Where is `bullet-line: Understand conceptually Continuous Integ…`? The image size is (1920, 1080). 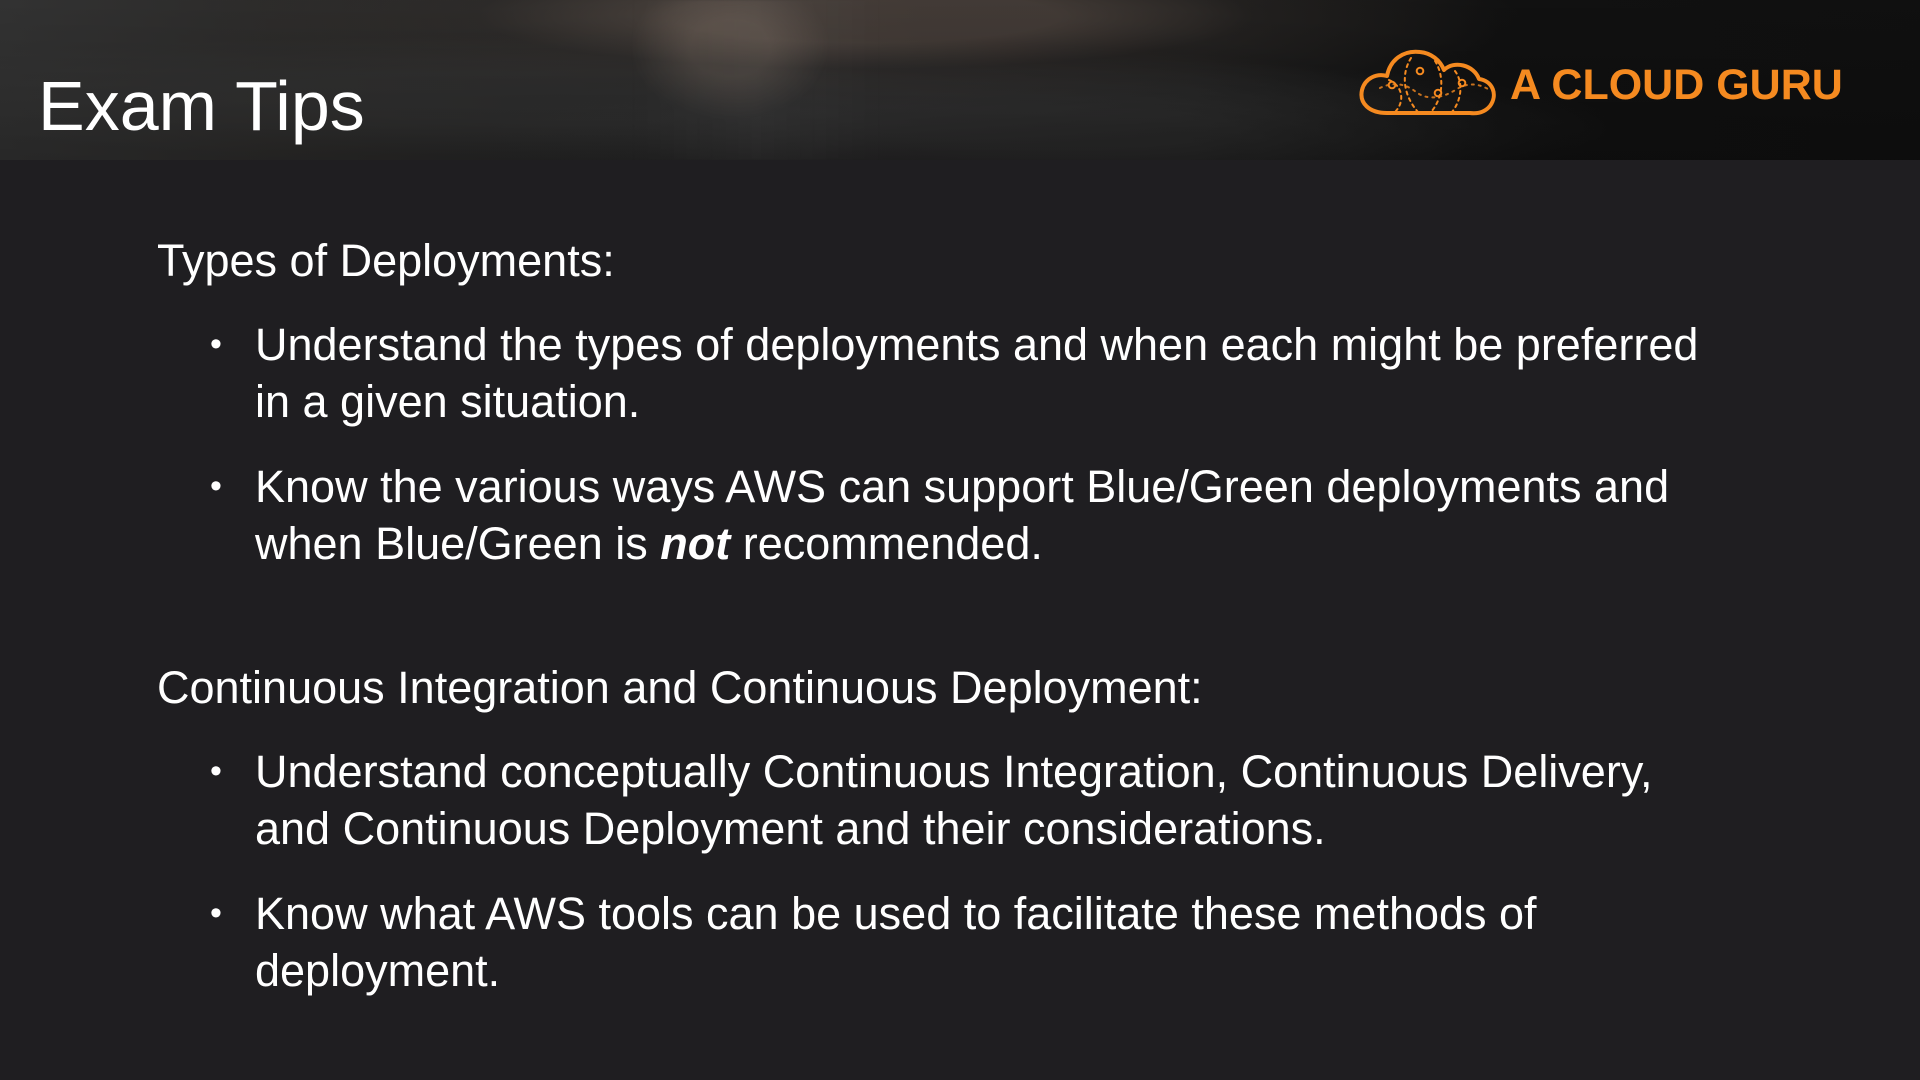 bullet-line: Understand conceptually Continuous Integ… is located at coordinates (954, 771).